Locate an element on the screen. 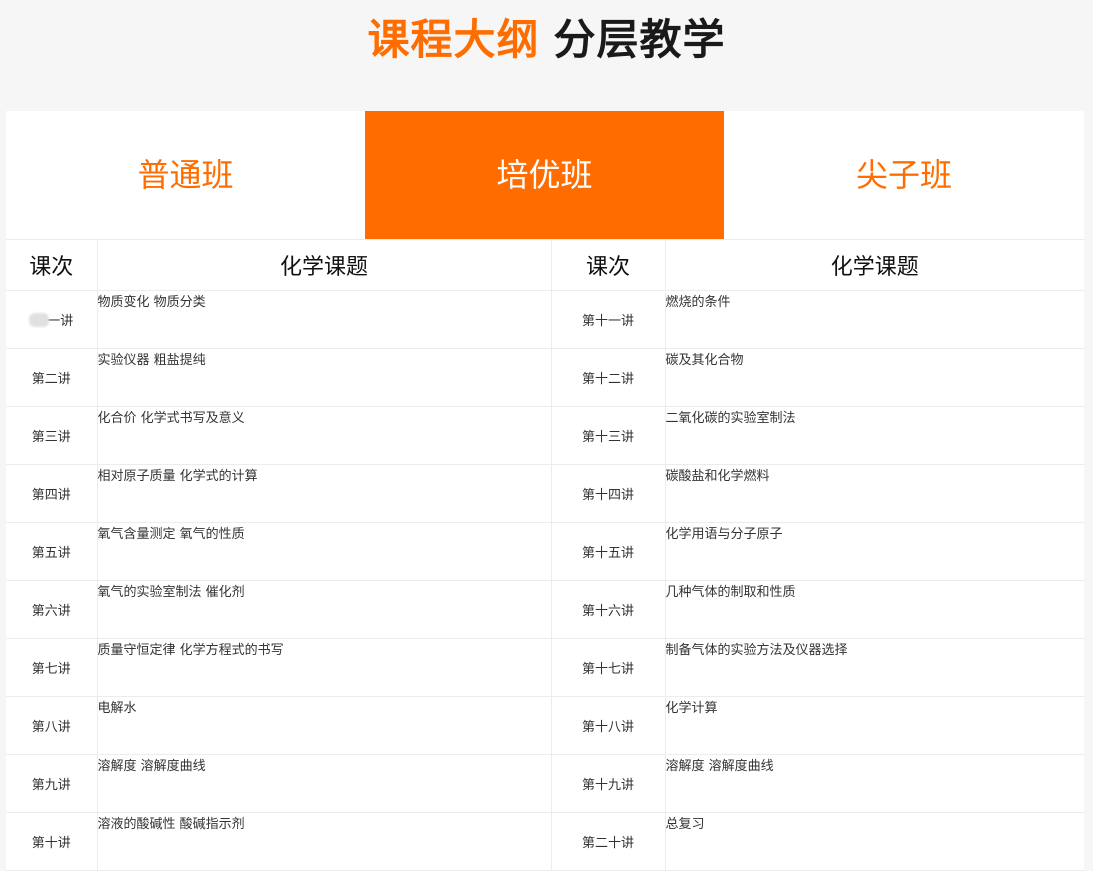  table-header-row: 课次 化学课题 课次 化学课题 is located at coordinates (545, 265).